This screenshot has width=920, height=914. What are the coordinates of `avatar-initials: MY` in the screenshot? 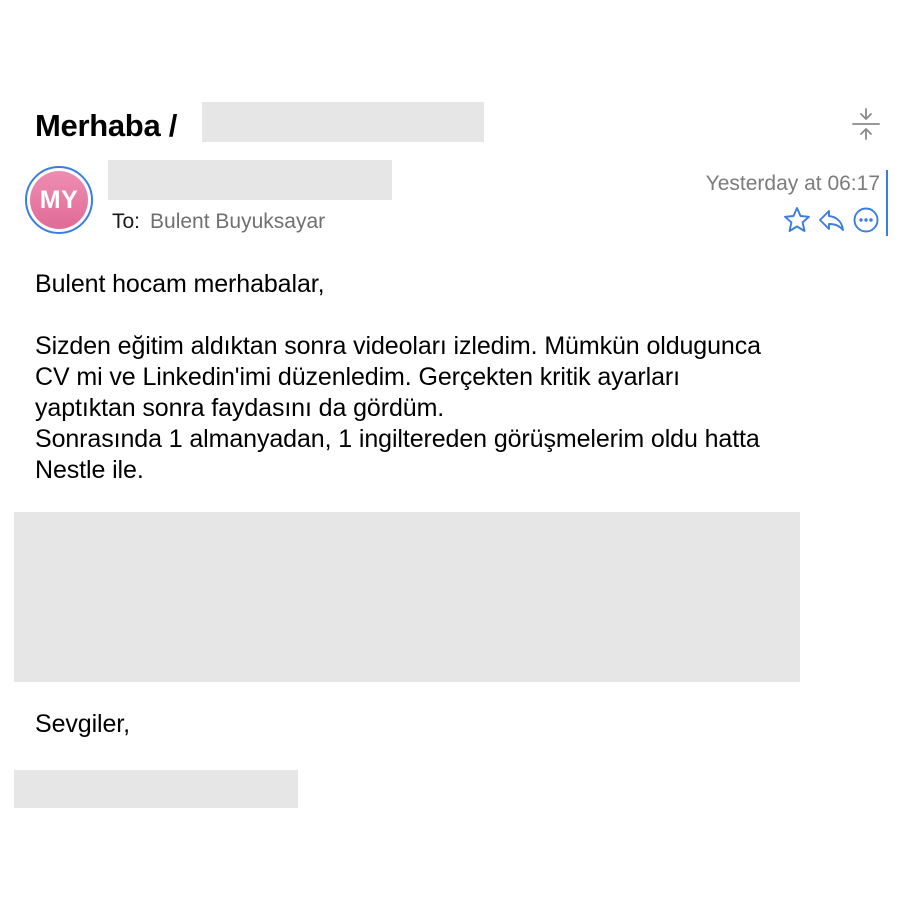 It's located at (59, 200).